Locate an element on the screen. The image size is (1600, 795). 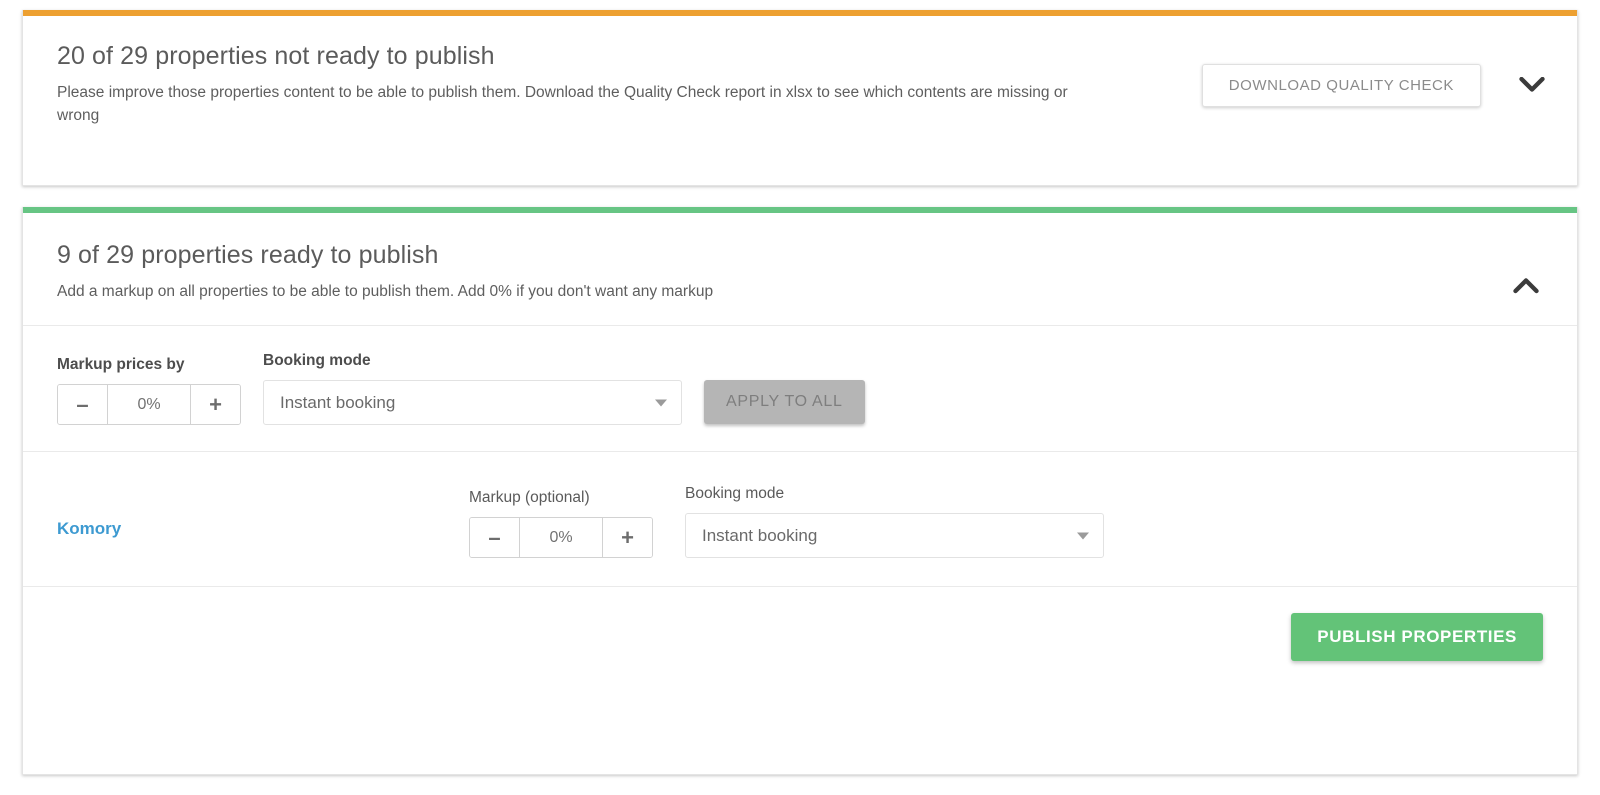
bulk-booking-mode-select: Instant booking is located at coordinates (472, 402).